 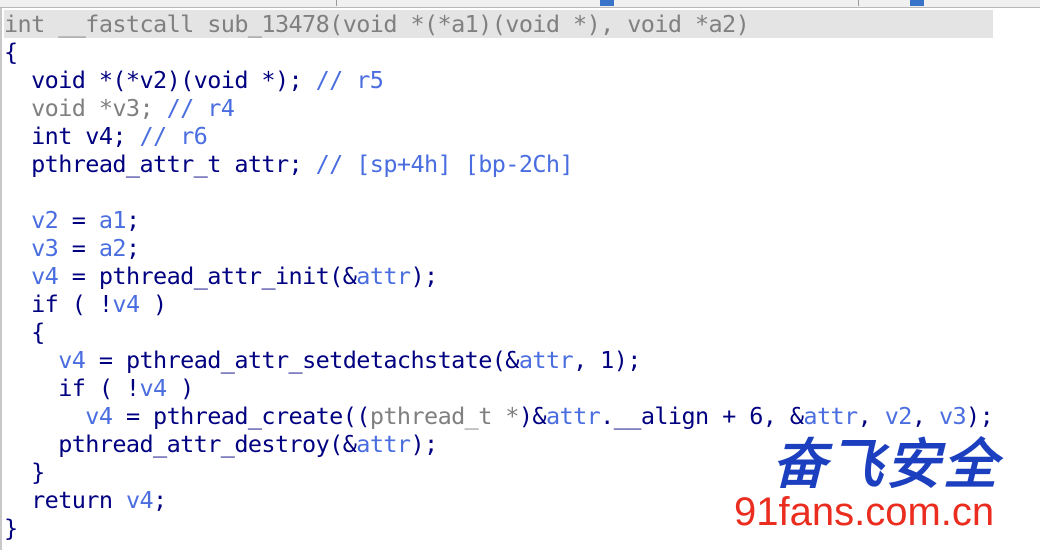 What do you see at coordinates (444, 164) in the screenshot?
I see `code-token: // [sp+4h] [bp-2Ch]` at bounding box center [444, 164].